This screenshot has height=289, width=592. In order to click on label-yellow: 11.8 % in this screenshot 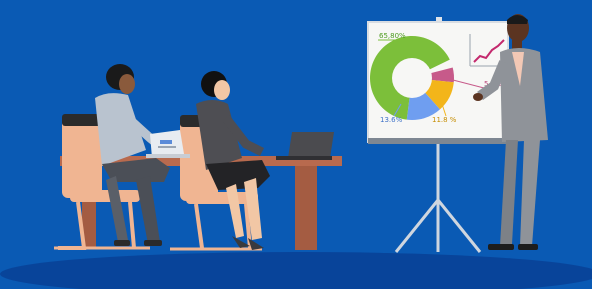, I will do `click(444, 120)`.